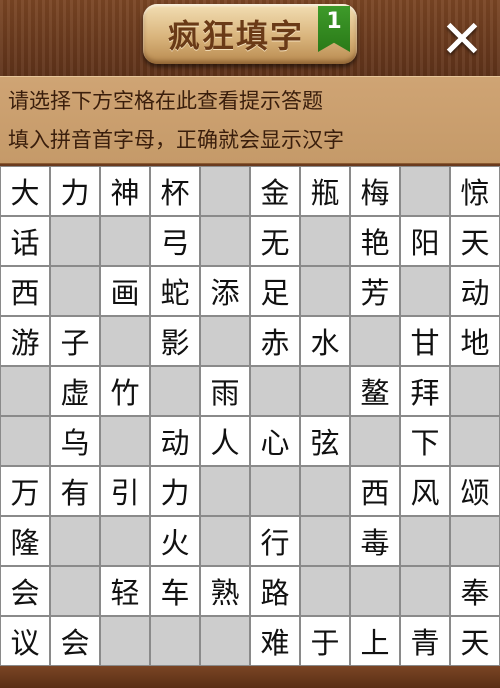  What do you see at coordinates (125, 591) in the screenshot?
I see `grid-cell: 轻` at bounding box center [125, 591].